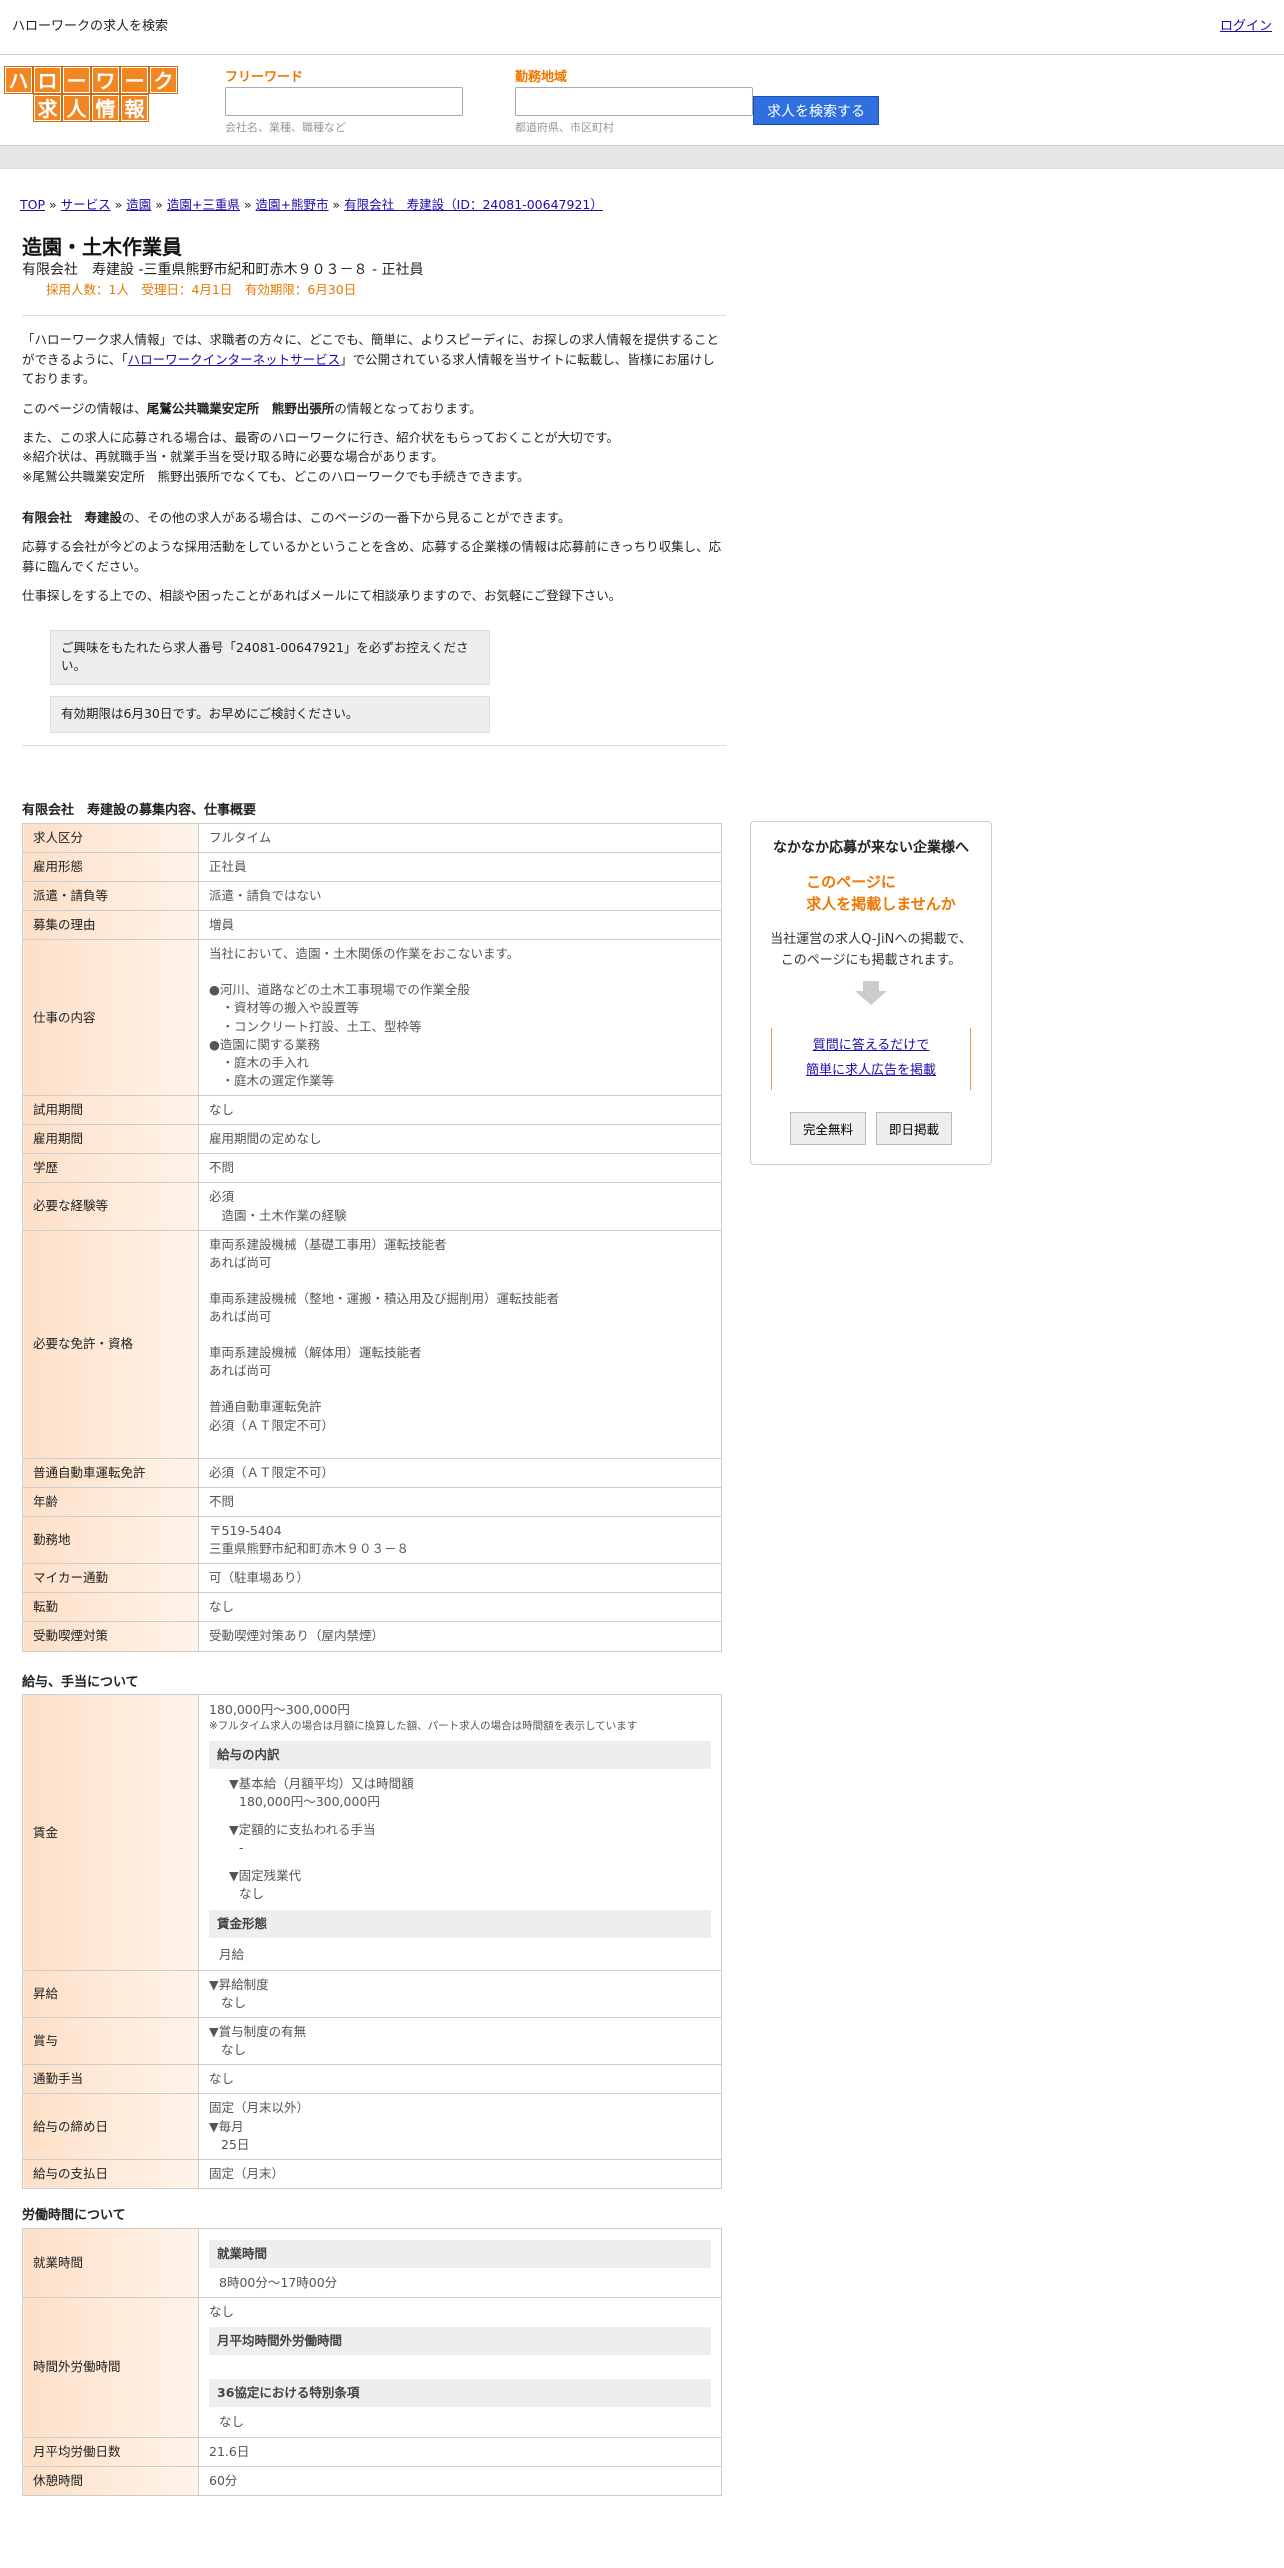 The width and height of the screenshot is (1284, 2568). What do you see at coordinates (138, 204) in the screenshot?
I see `breadcrumb-zoen: 造園` at bounding box center [138, 204].